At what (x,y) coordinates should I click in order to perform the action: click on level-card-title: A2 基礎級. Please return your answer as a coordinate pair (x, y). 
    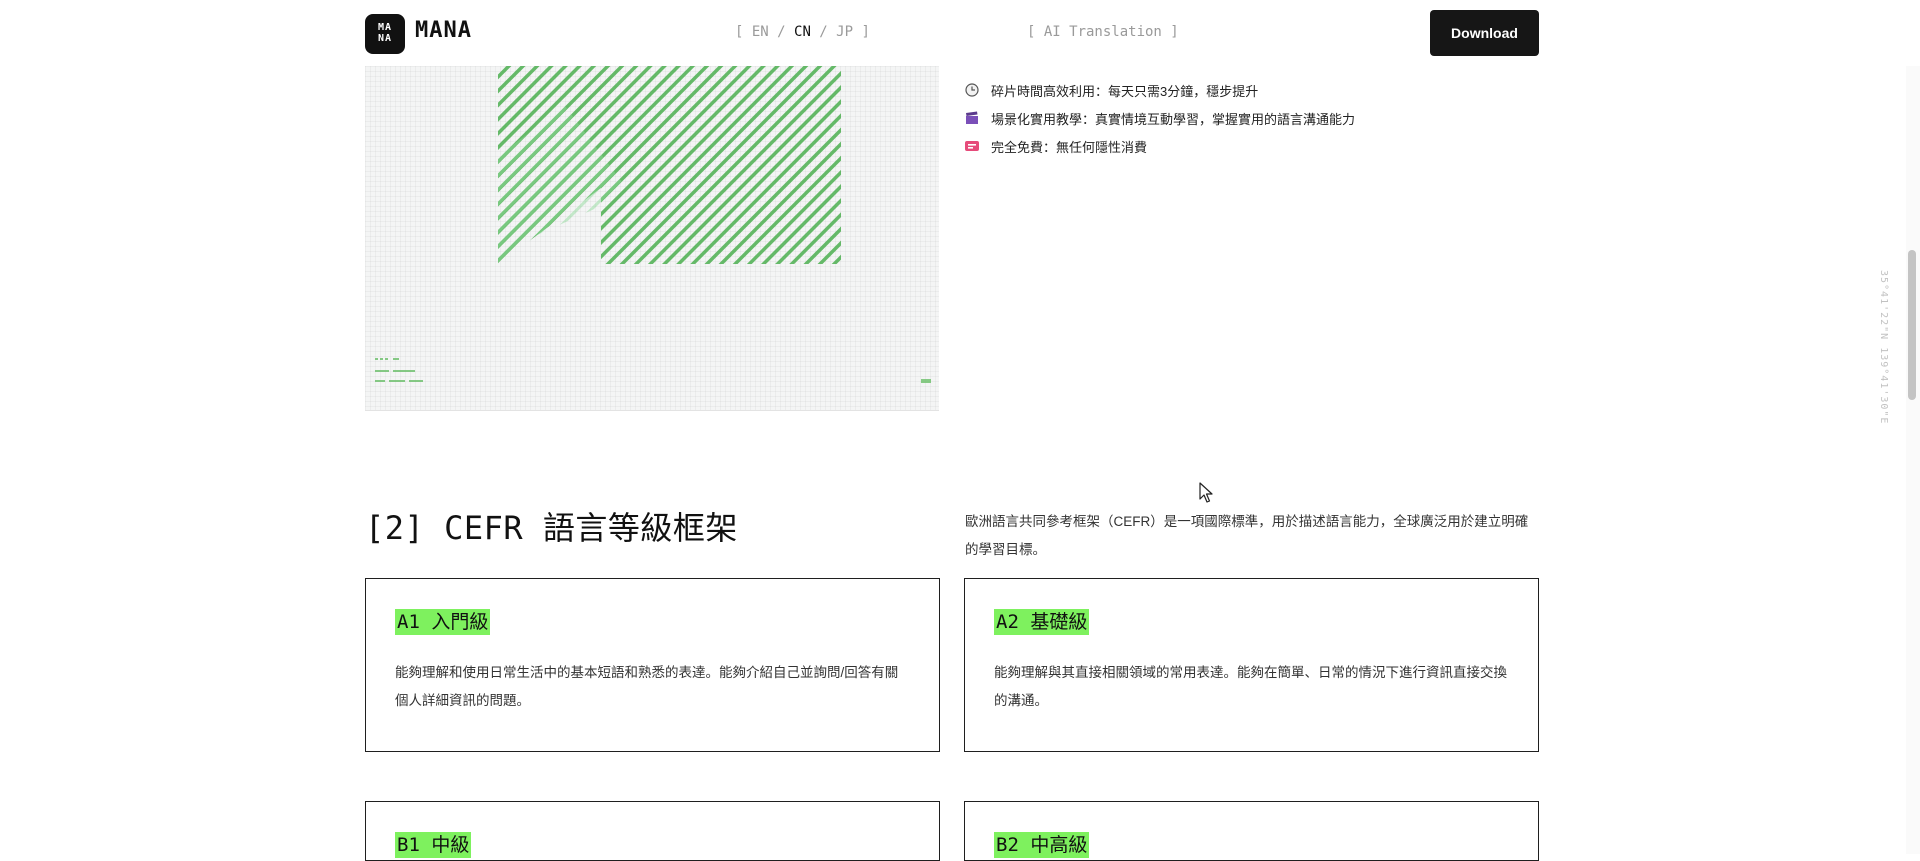
    Looking at the image, I should click on (1042, 622).